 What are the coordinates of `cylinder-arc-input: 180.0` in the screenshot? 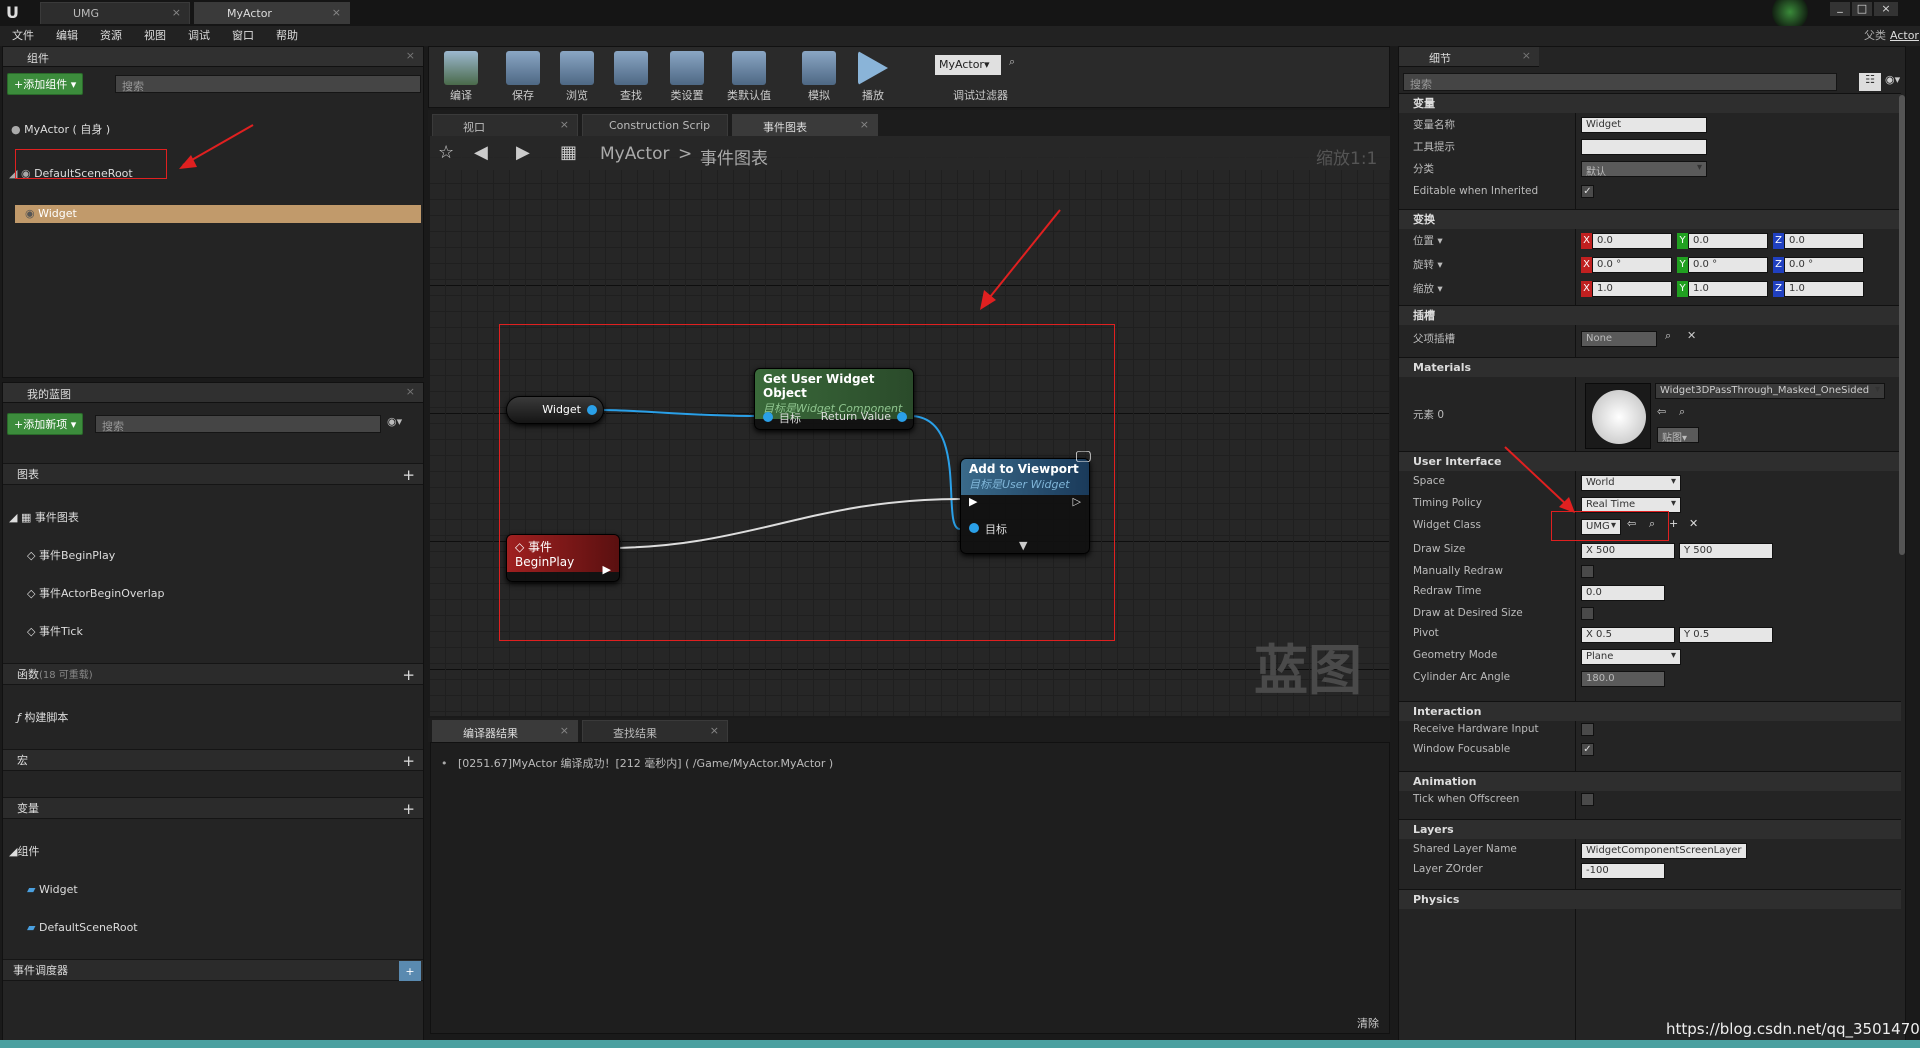 It's located at (1623, 679).